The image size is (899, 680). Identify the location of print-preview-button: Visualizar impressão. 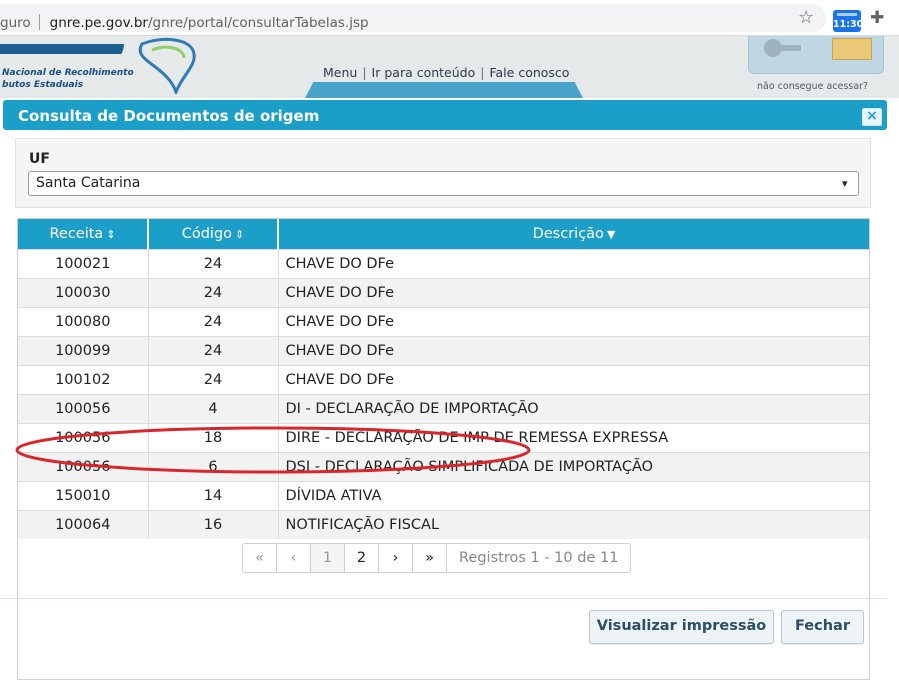
(681, 627).